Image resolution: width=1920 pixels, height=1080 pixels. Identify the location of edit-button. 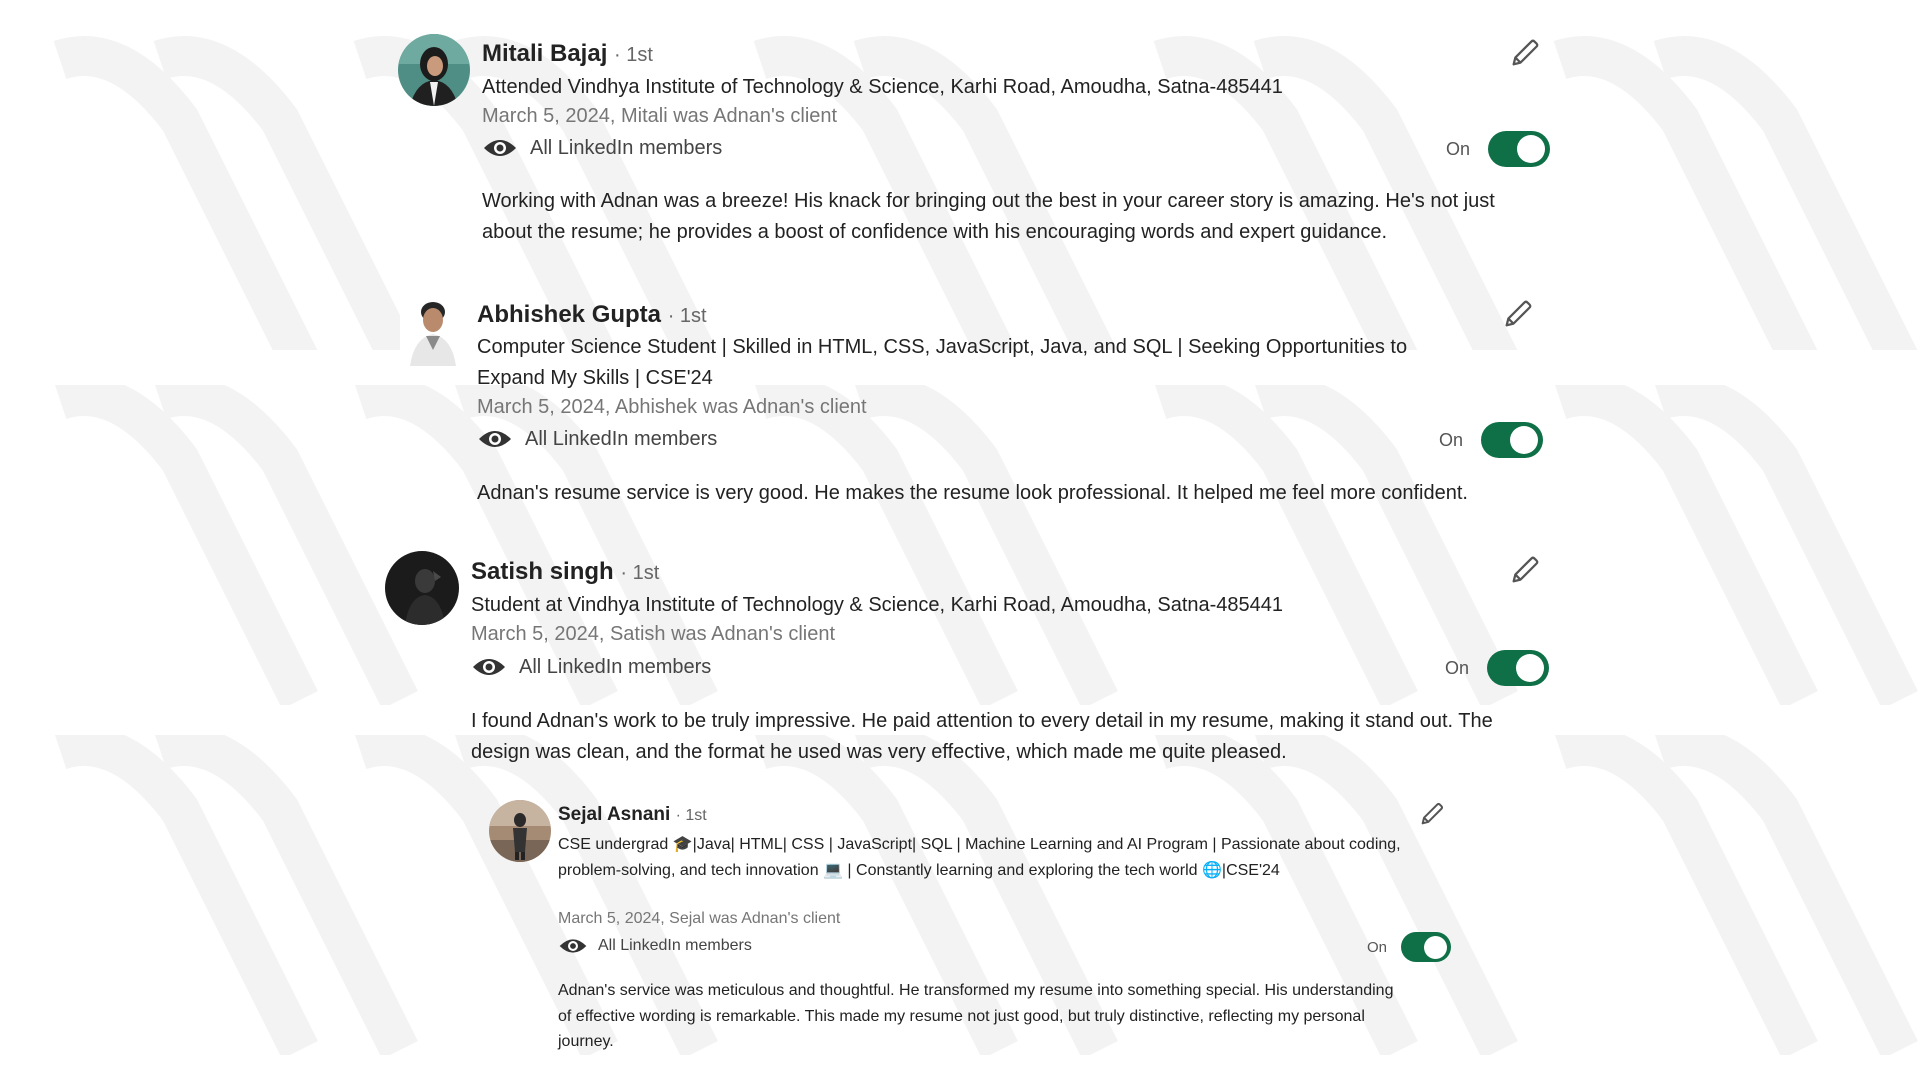
(1432, 814).